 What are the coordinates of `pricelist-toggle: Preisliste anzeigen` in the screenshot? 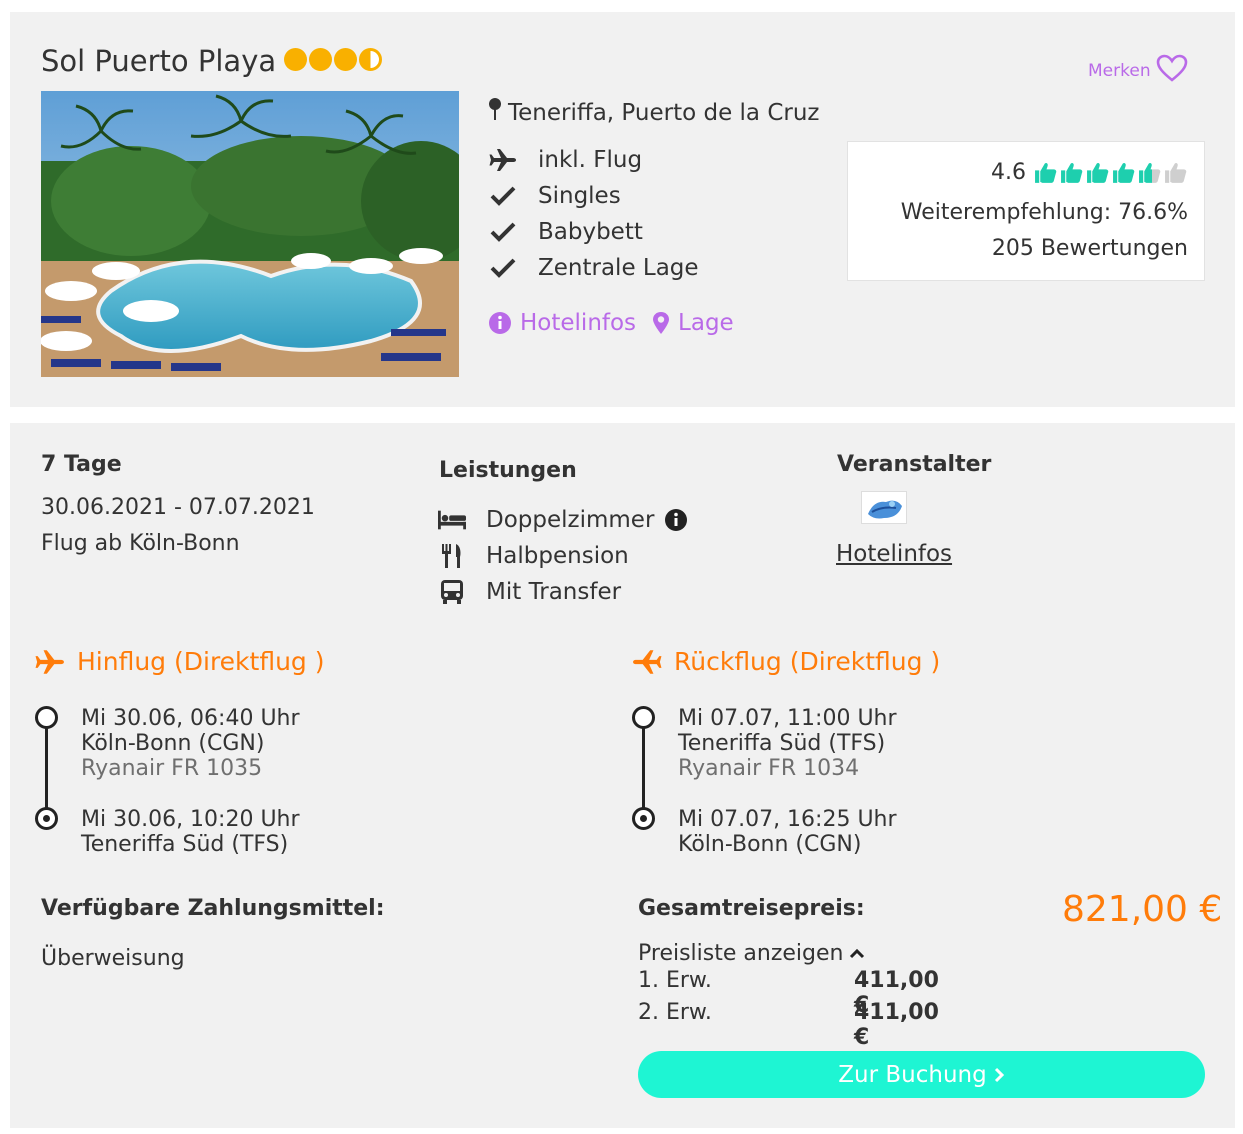 It's located at (751, 953).